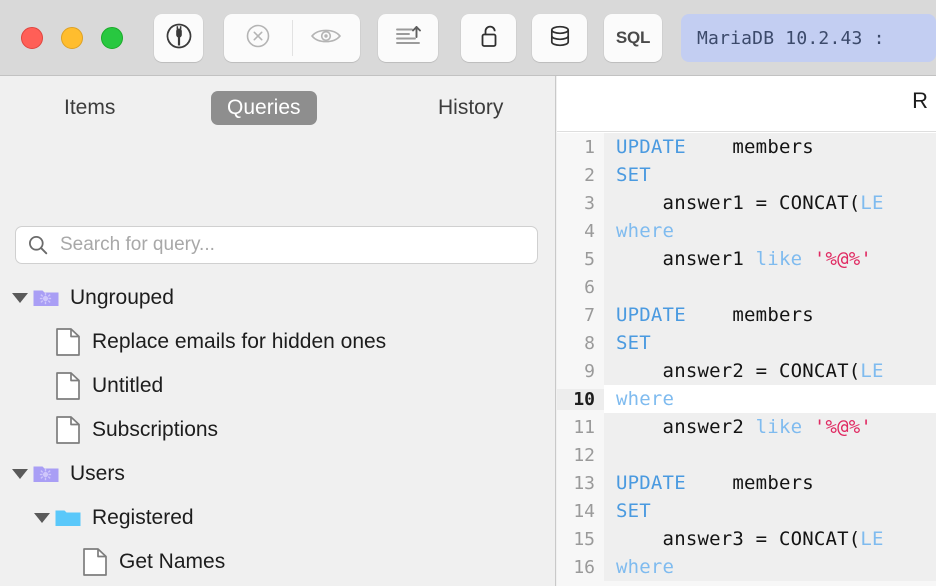 This screenshot has height=586, width=936. Describe the element at coordinates (920, 100) in the screenshot. I see `run-label: R` at that location.